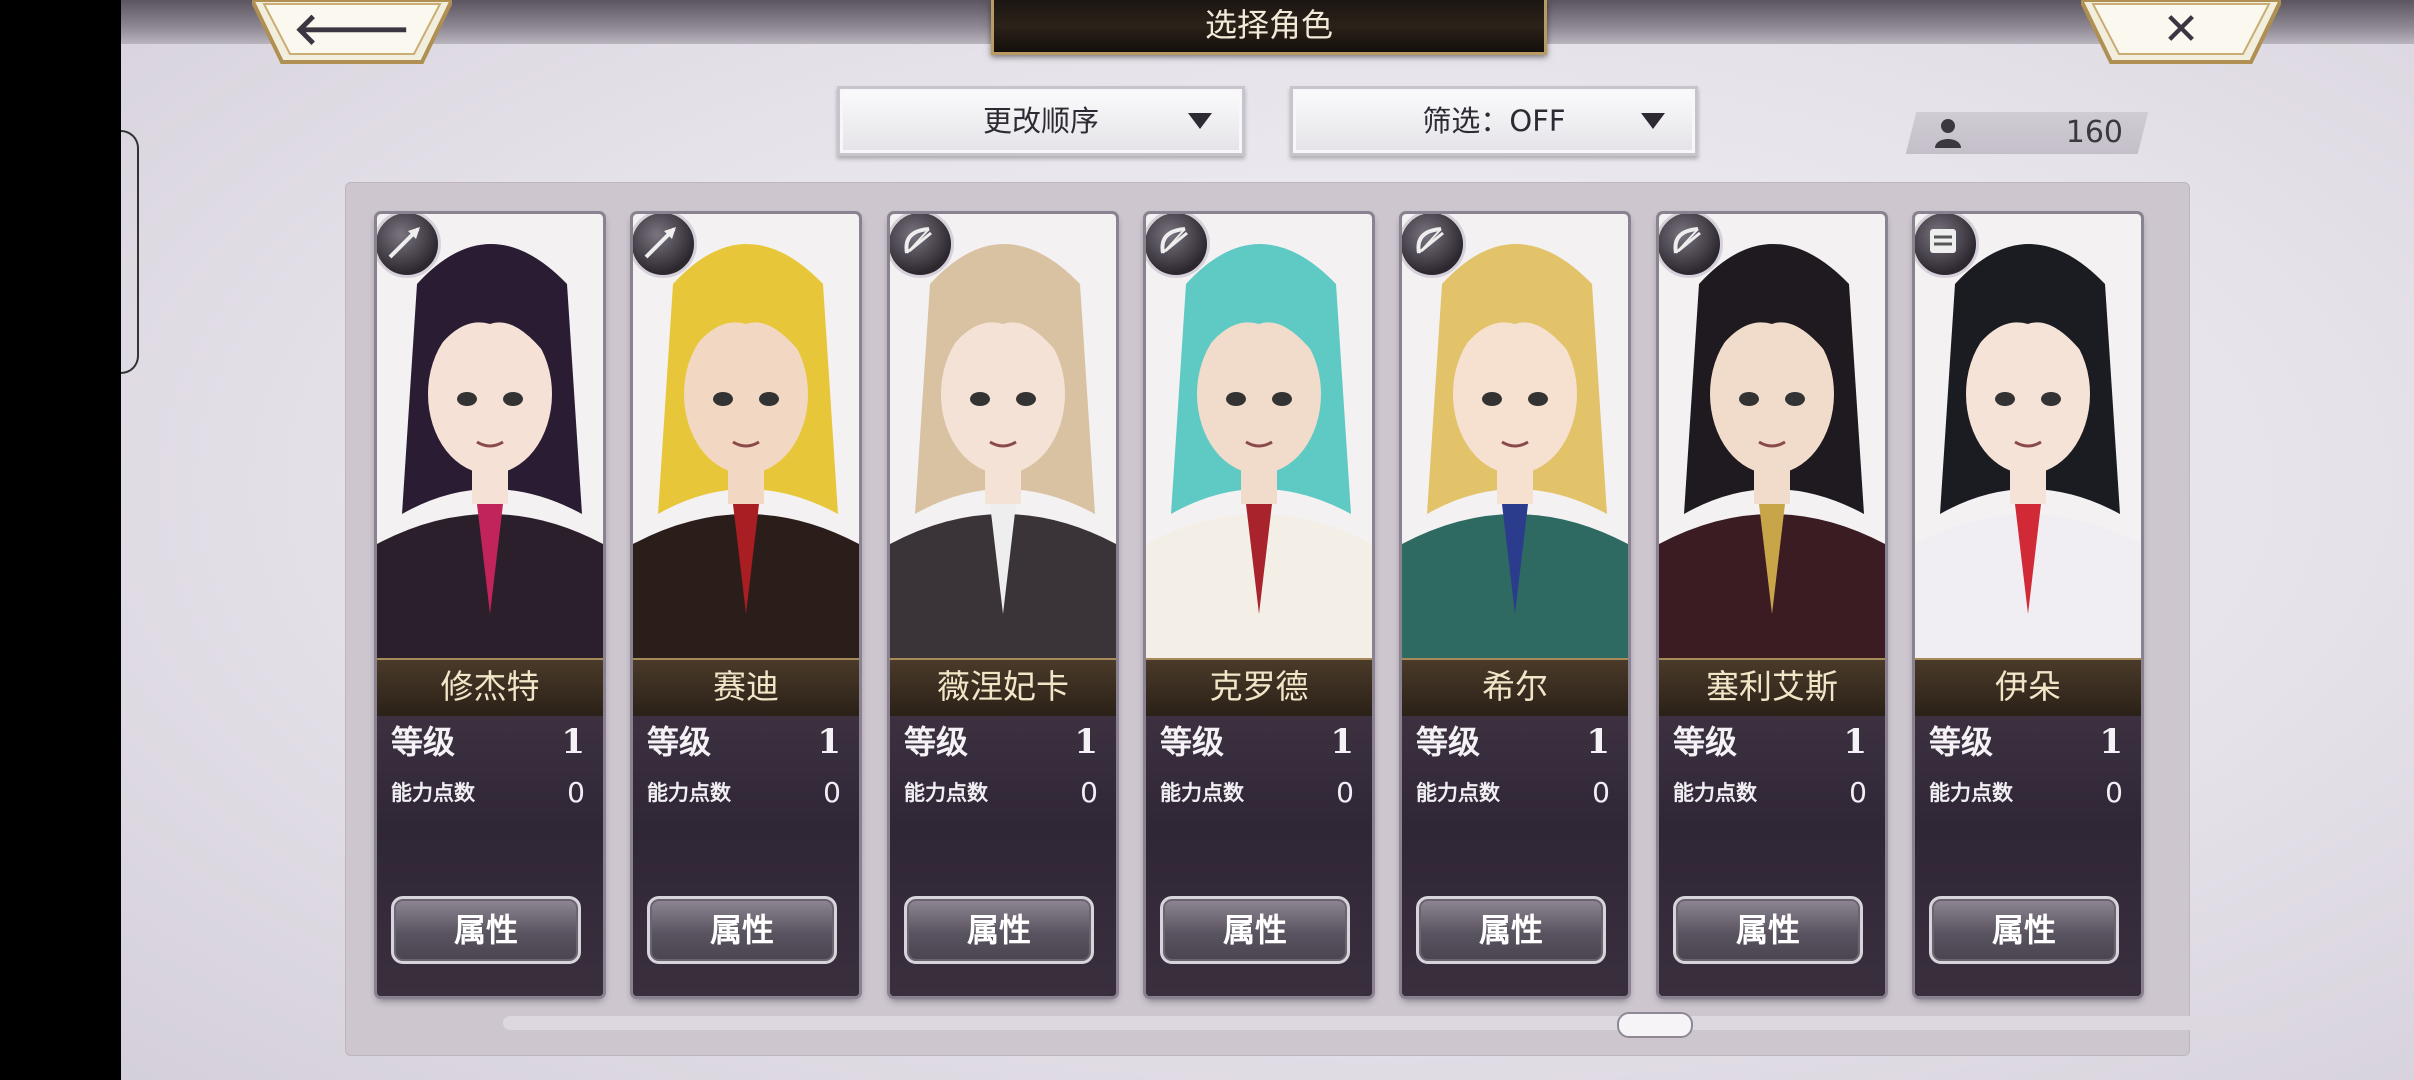 Image resolution: width=2414 pixels, height=1080 pixels. I want to click on character-card: 克罗德 等级 1 能力点数 0 属性, so click(1259, 605).